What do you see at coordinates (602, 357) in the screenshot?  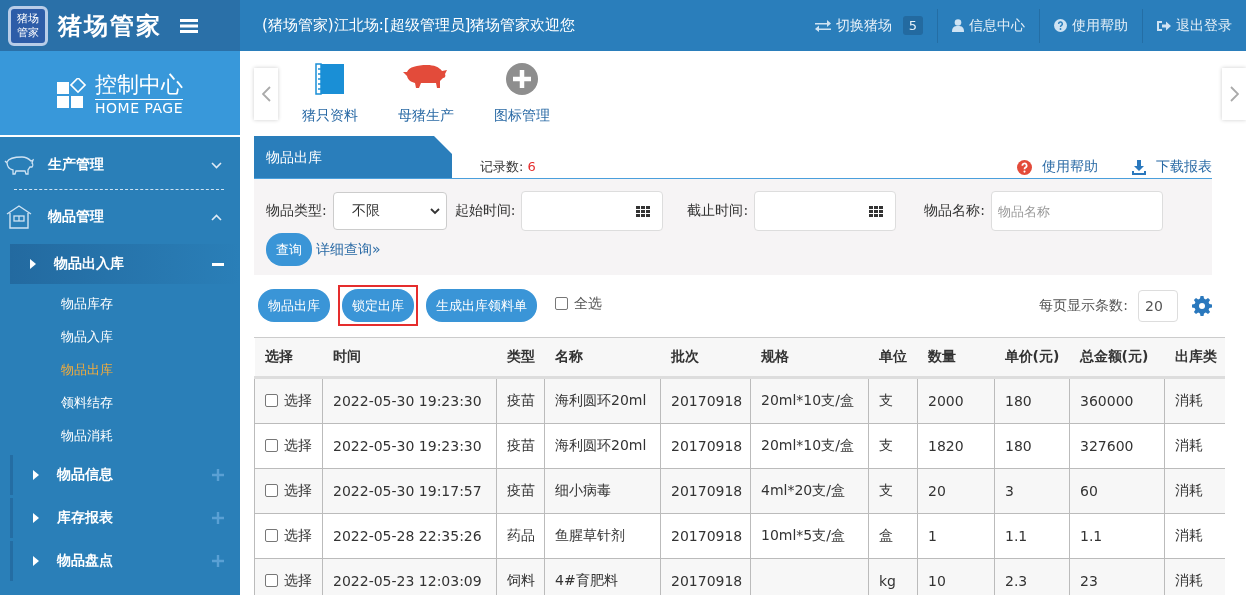 I see `column-header: 名称` at bounding box center [602, 357].